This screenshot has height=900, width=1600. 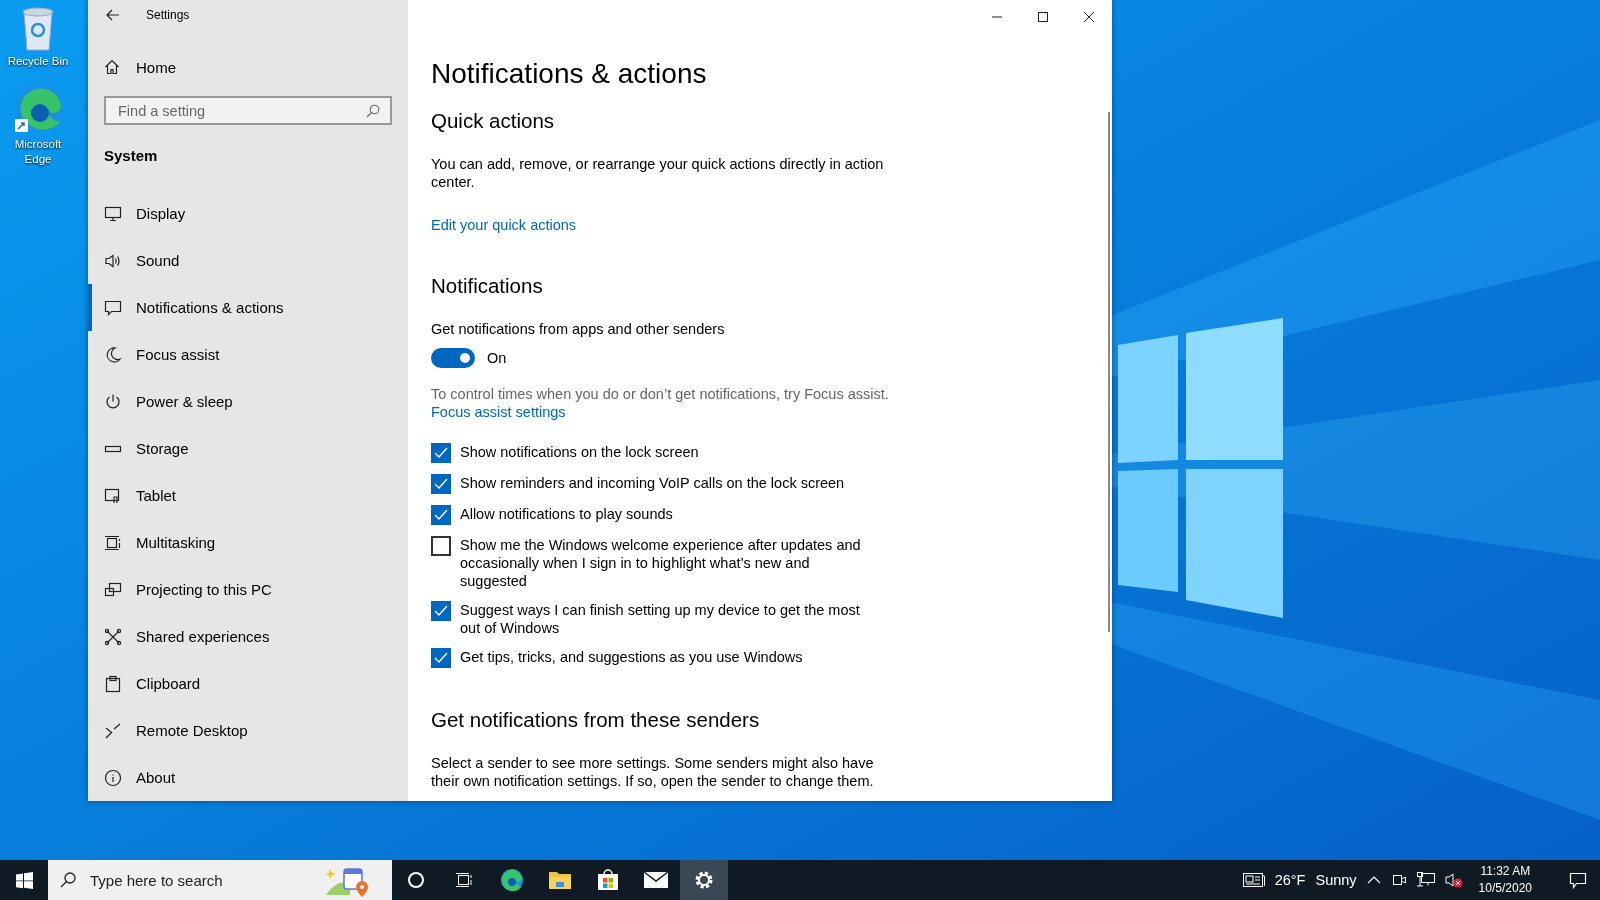 I want to click on sidebar-item: Sound, so click(x=248, y=260).